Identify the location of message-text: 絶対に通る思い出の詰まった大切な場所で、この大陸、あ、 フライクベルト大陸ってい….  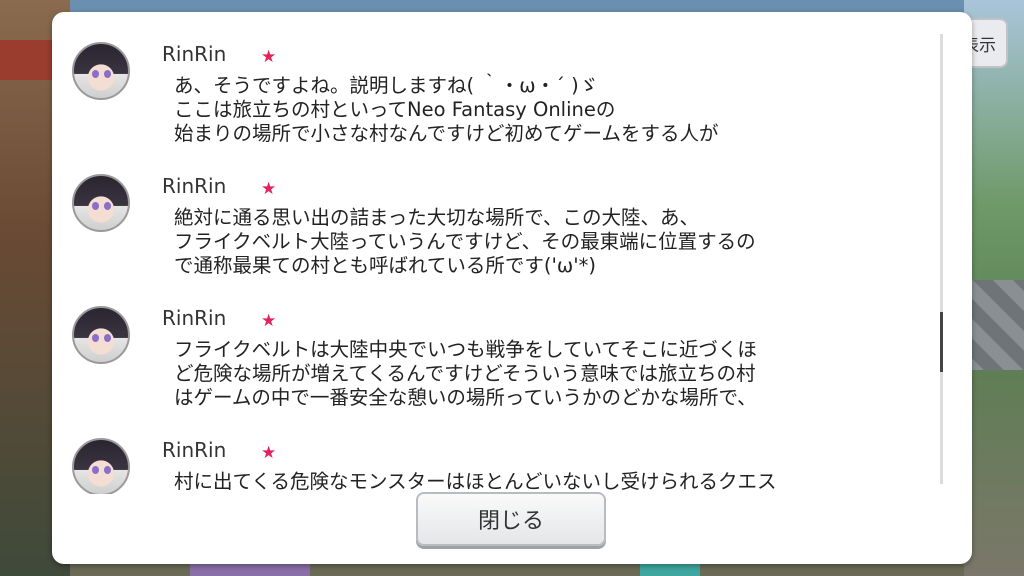
(465, 241).